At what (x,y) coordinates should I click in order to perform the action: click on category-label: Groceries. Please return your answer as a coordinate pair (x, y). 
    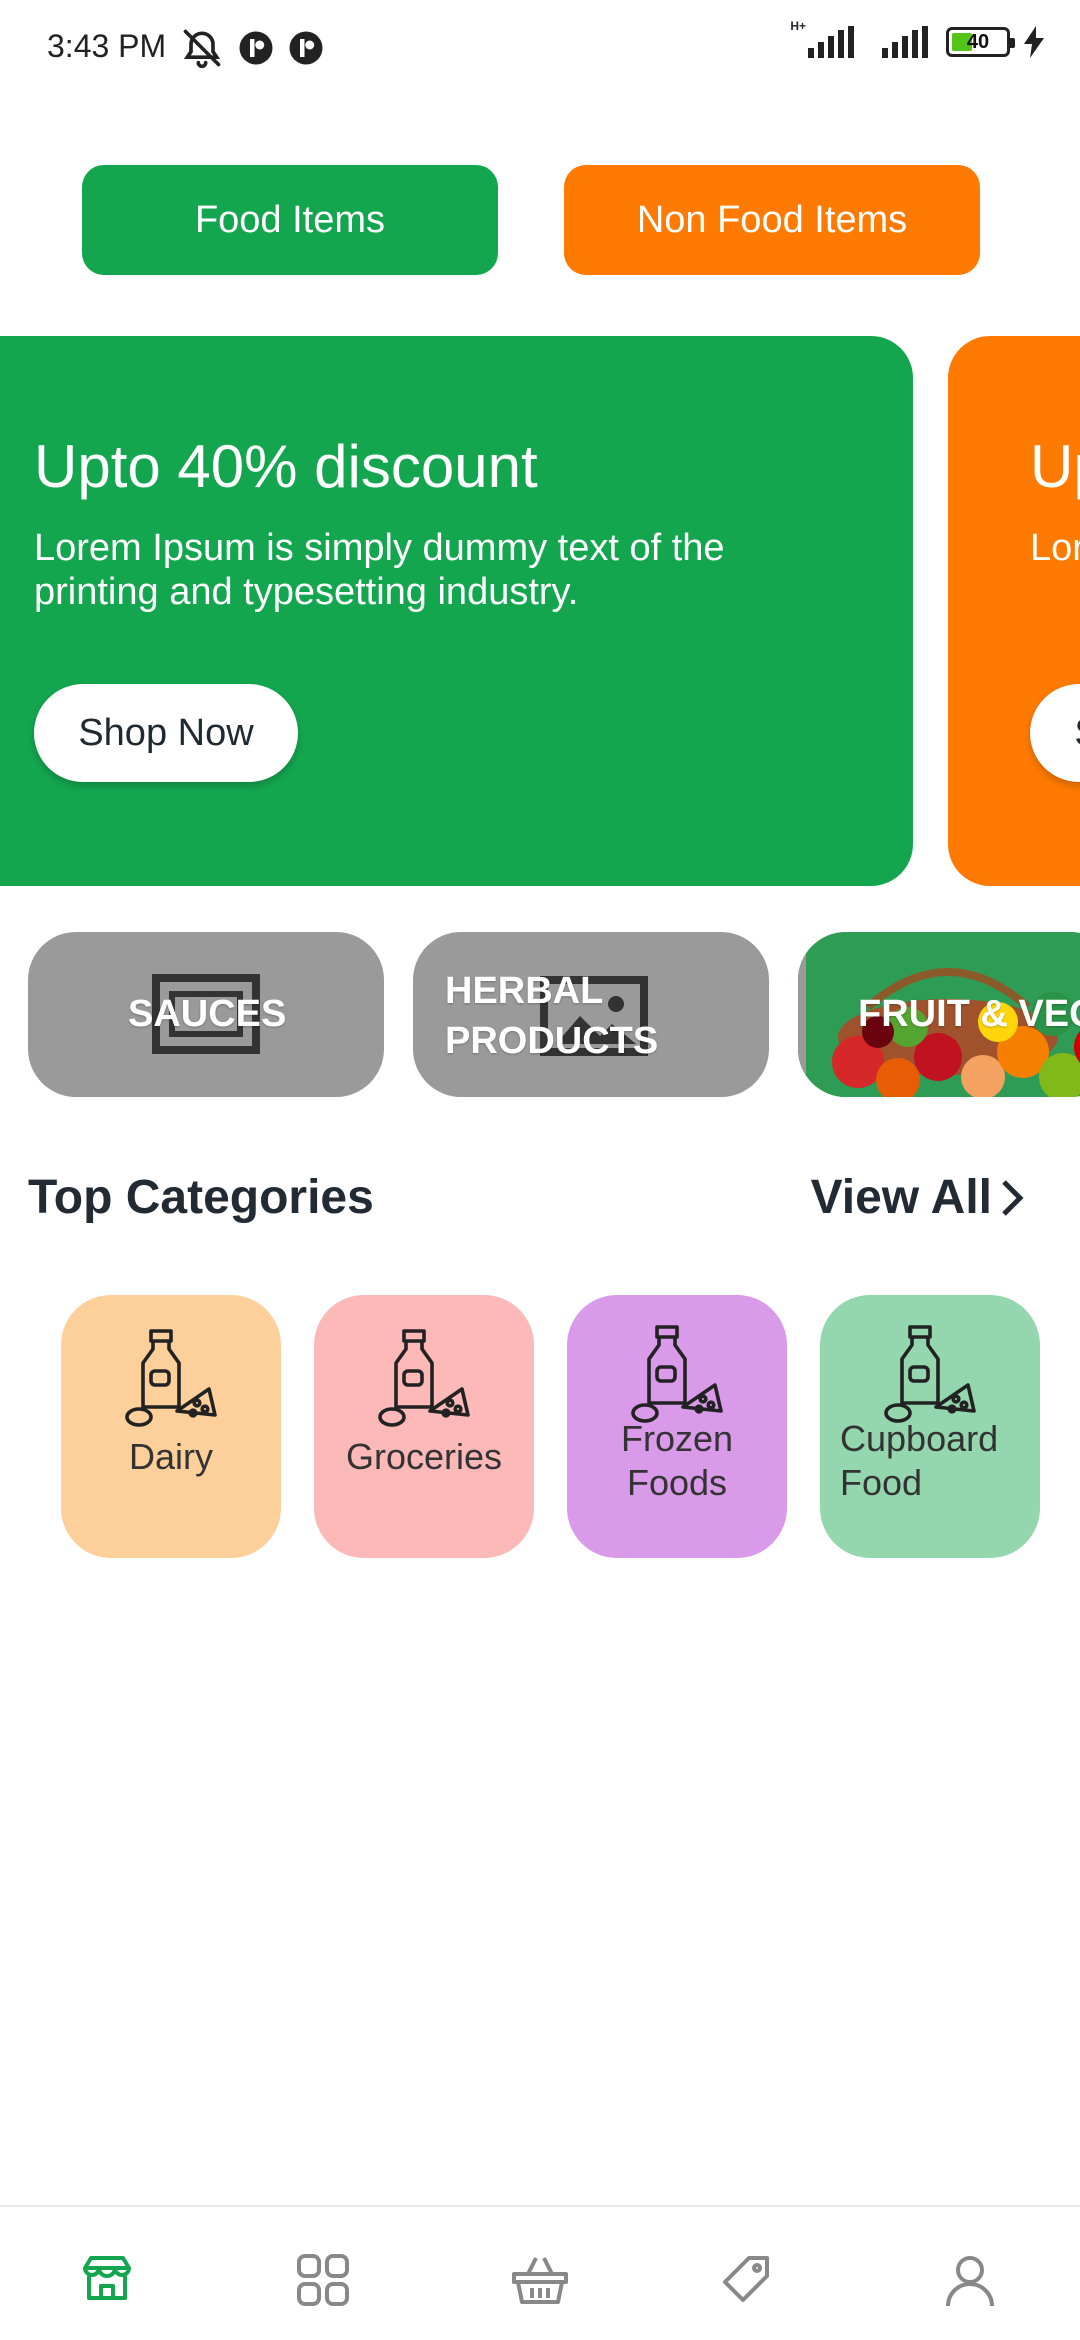
    Looking at the image, I should click on (424, 1456).